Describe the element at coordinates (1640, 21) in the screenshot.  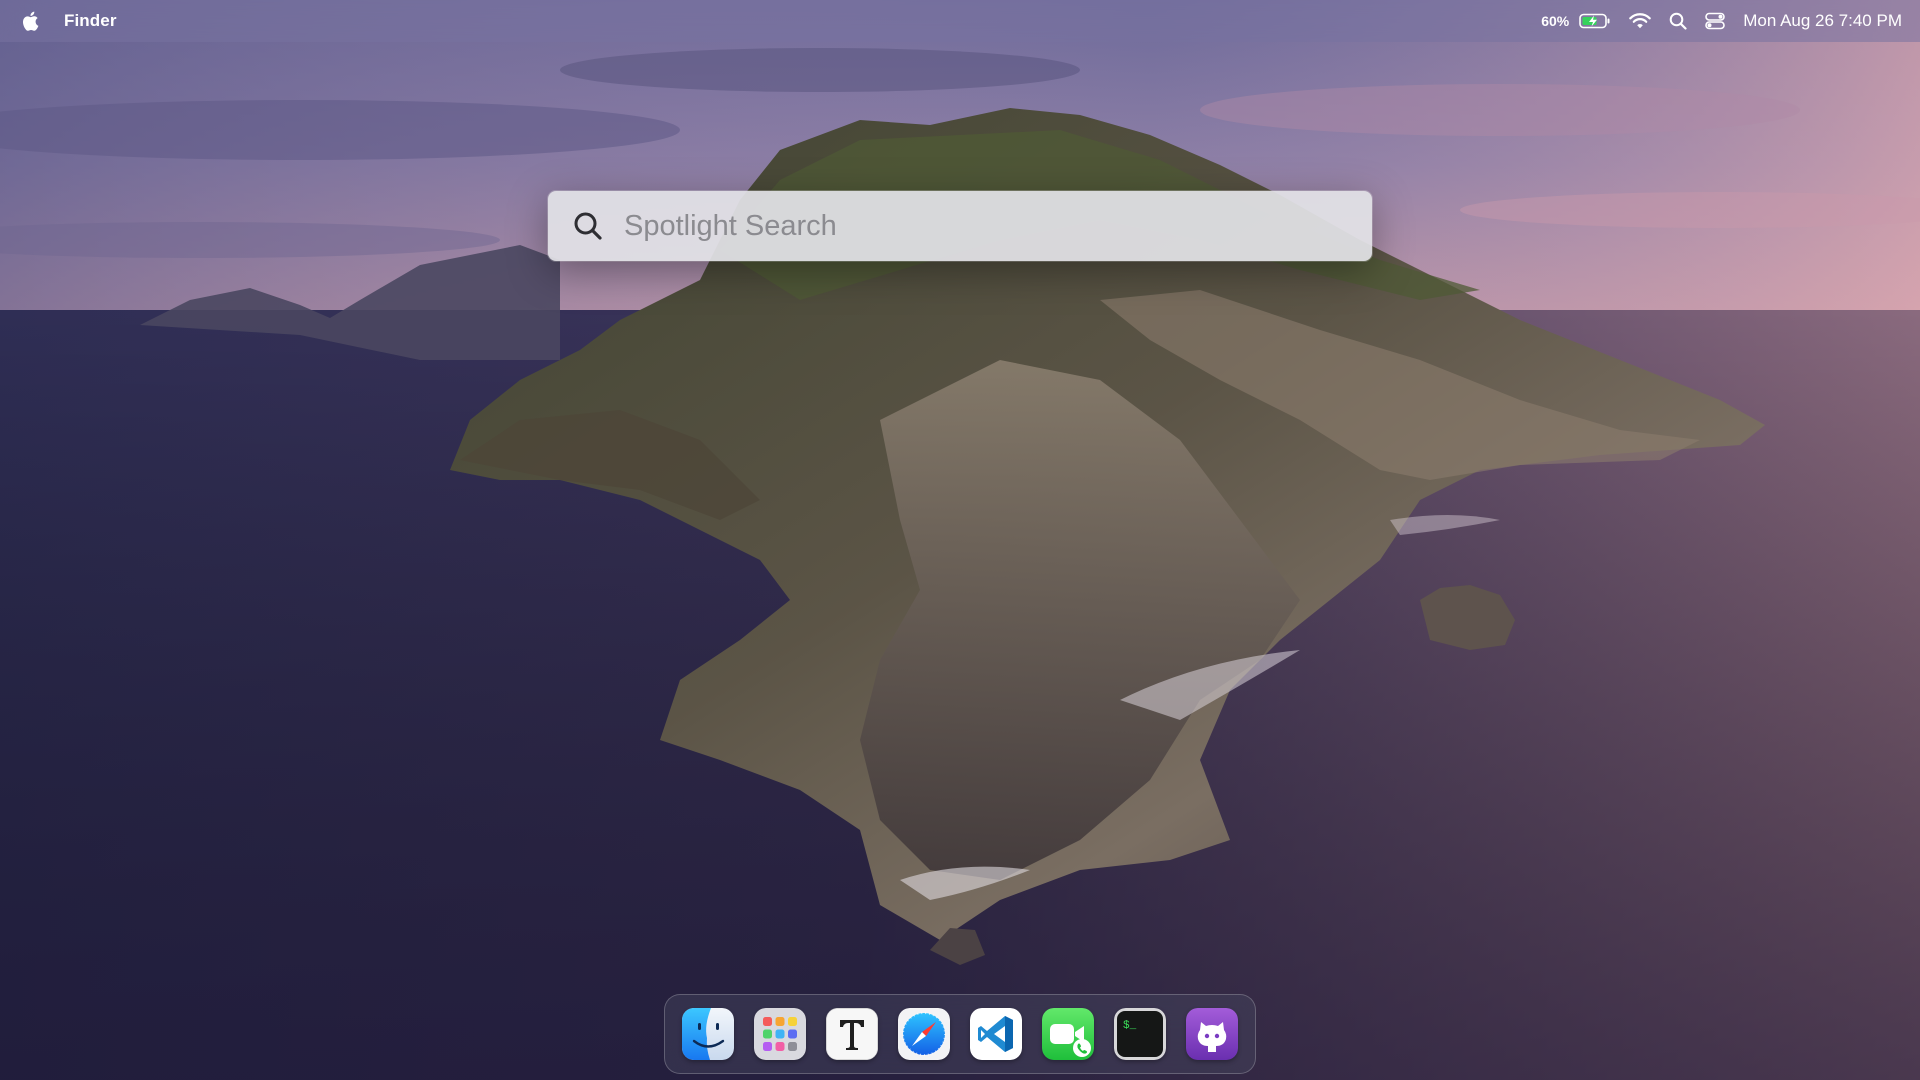
I see `wifi-icon` at that location.